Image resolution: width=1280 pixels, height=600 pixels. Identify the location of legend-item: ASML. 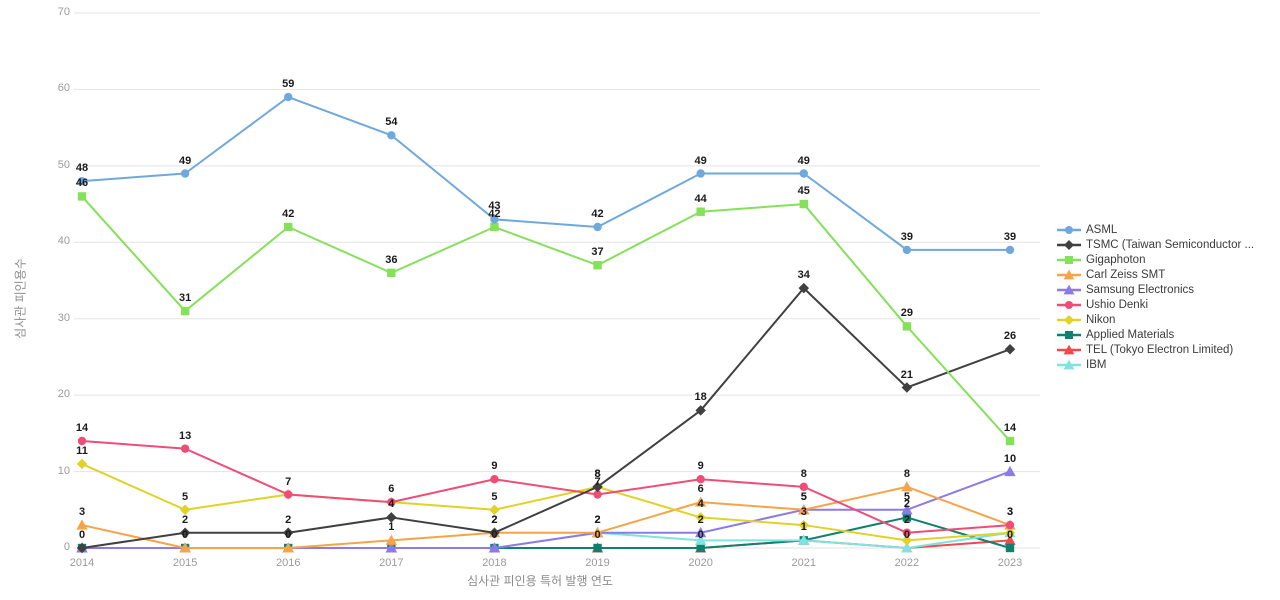
(1168, 229).